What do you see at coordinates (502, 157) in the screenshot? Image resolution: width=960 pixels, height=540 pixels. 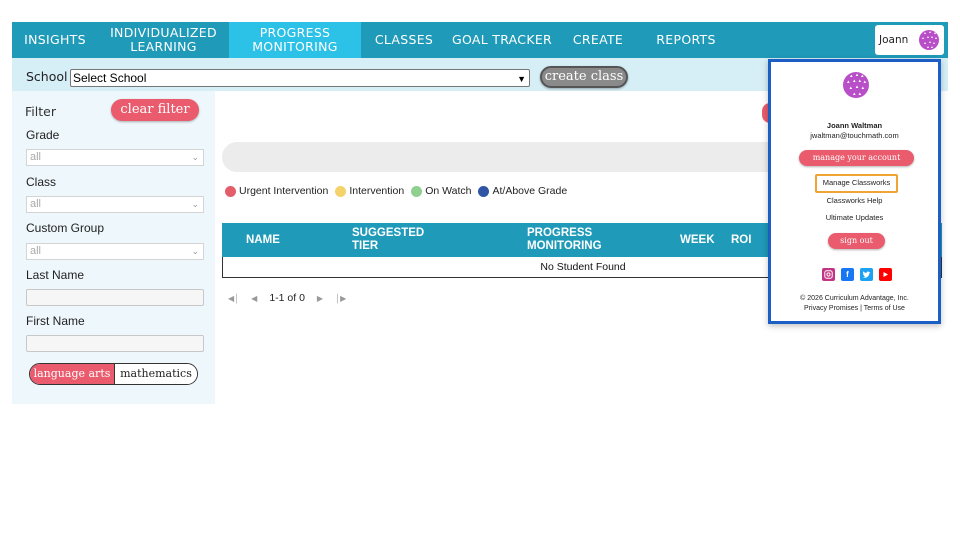 I see `student-search-bar` at bounding box center [502, 157].